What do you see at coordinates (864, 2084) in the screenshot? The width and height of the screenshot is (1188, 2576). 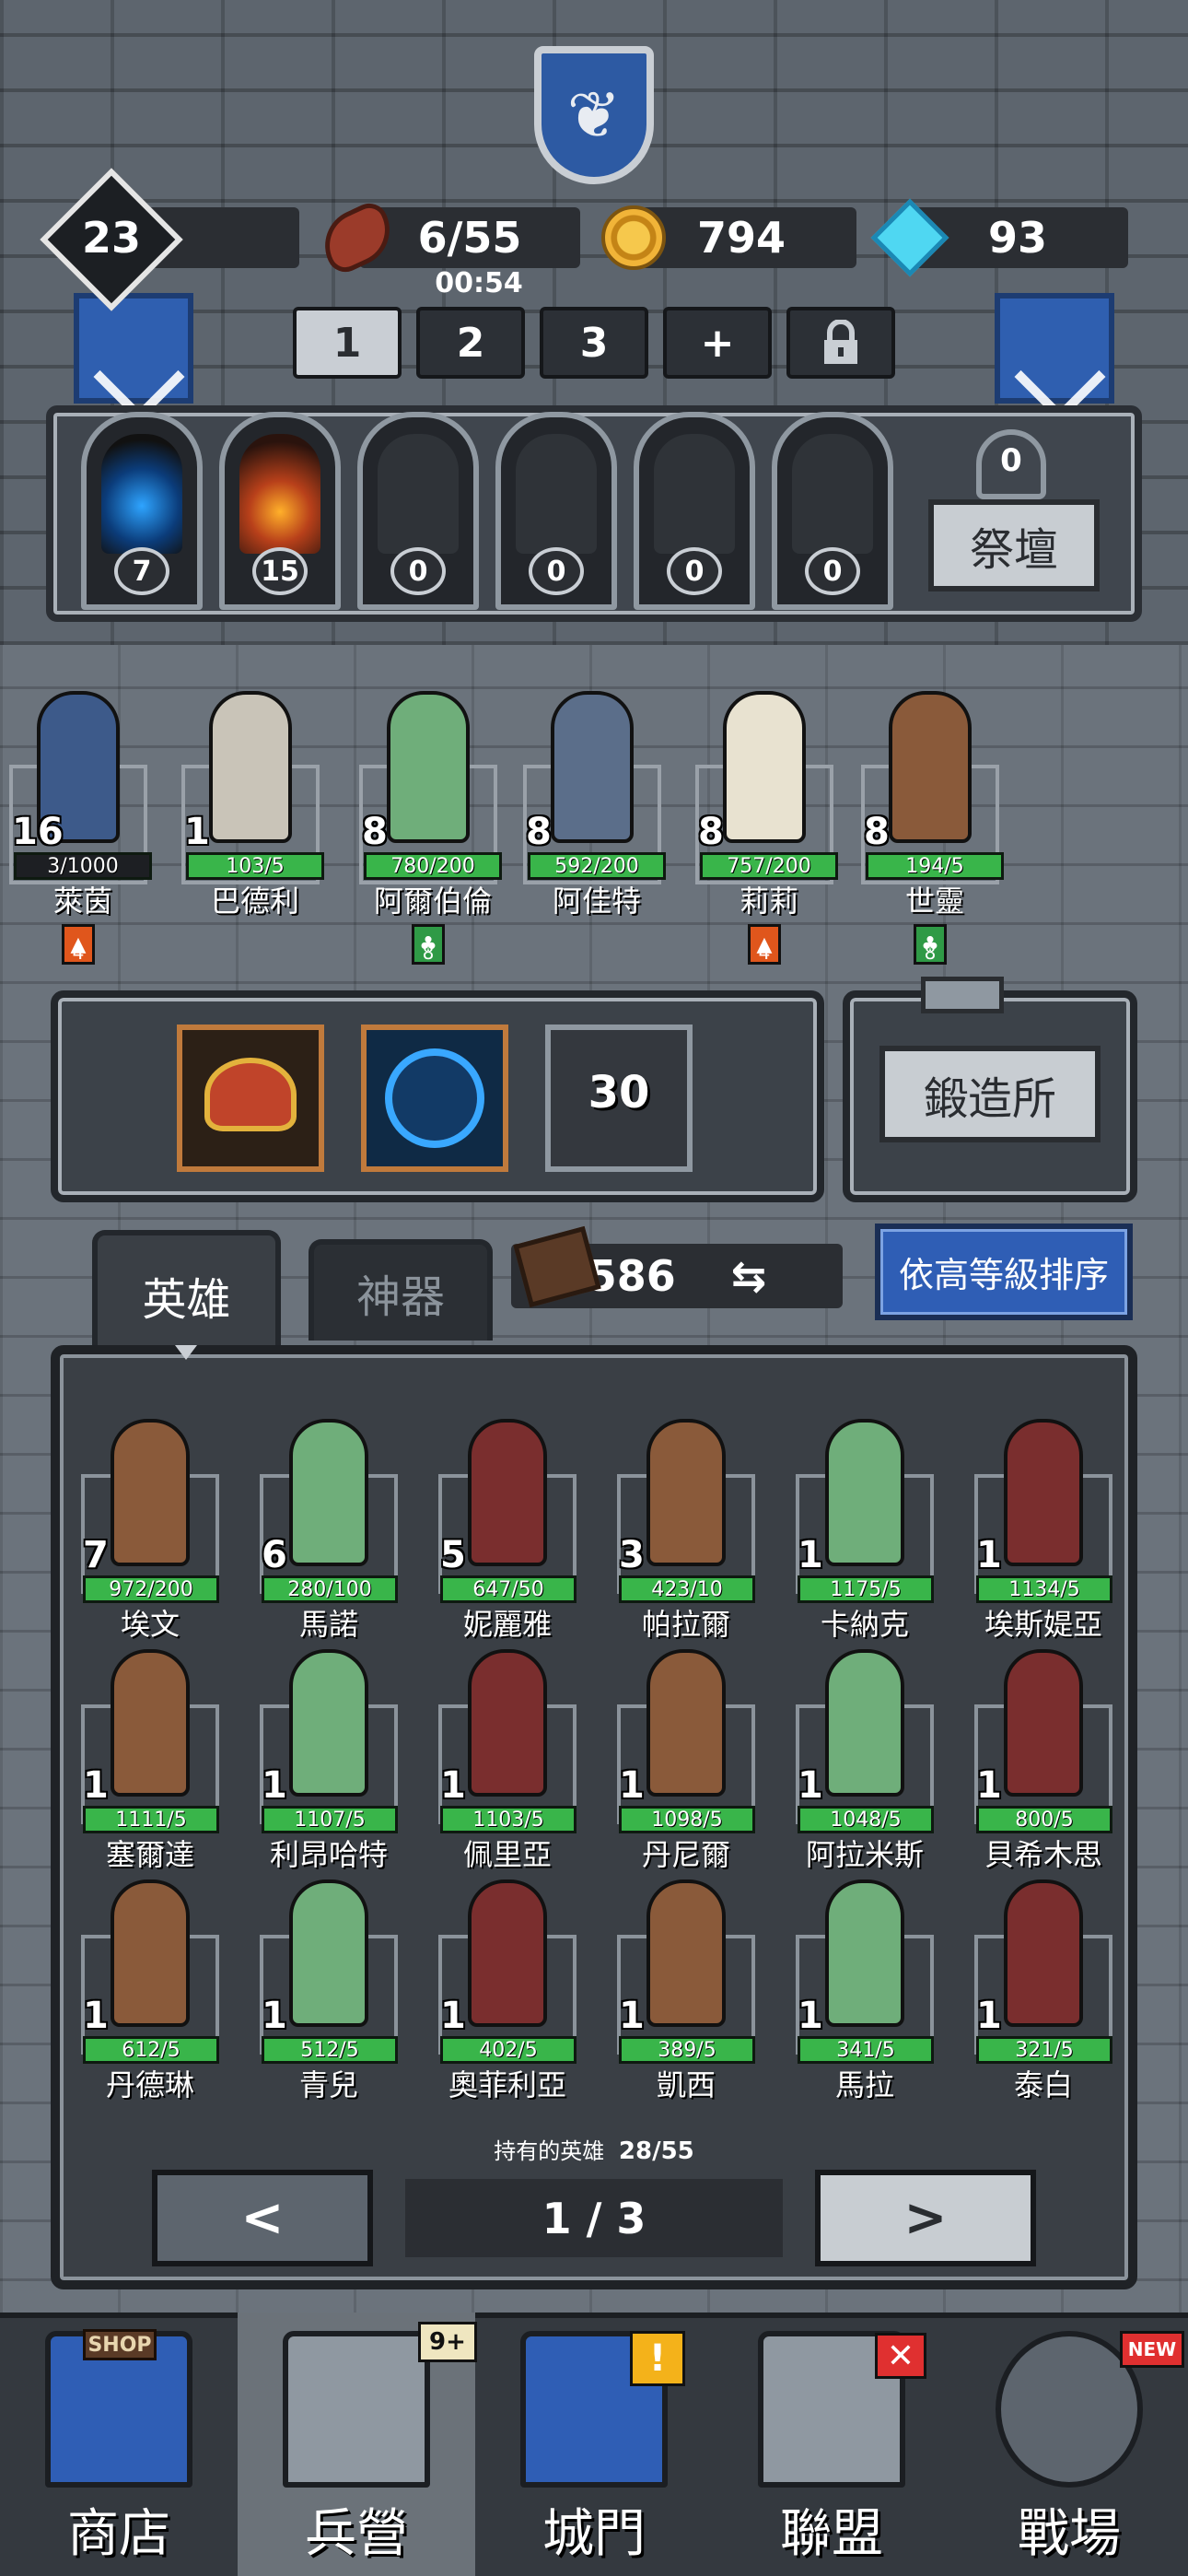 I see `hero-name: 馬拉` at bounding box center [864, 2084].